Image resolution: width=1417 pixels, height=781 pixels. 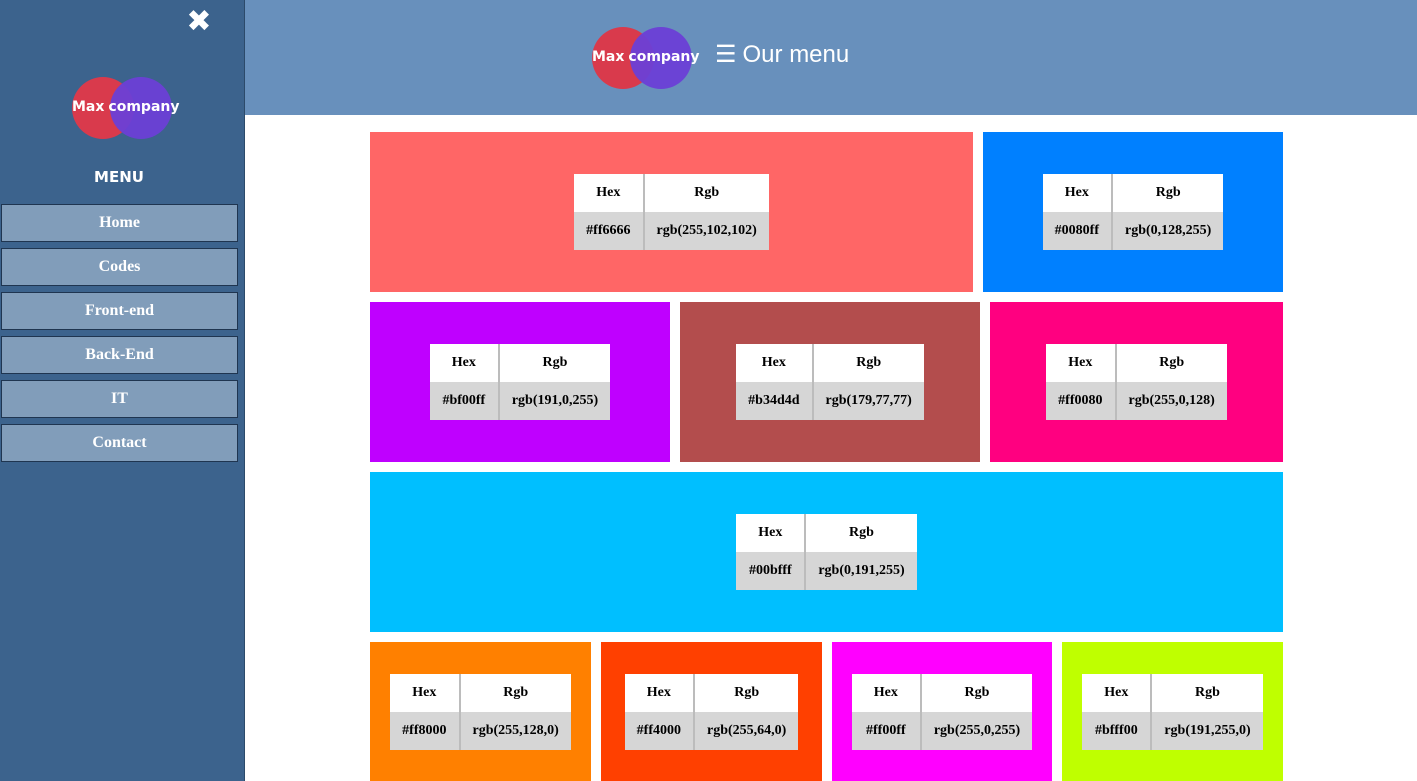 What do you see at coordinates (119, 355) in the screenshot?
I see `sidebar-item-back-end: Back-End` at bounding box center [119, 355].